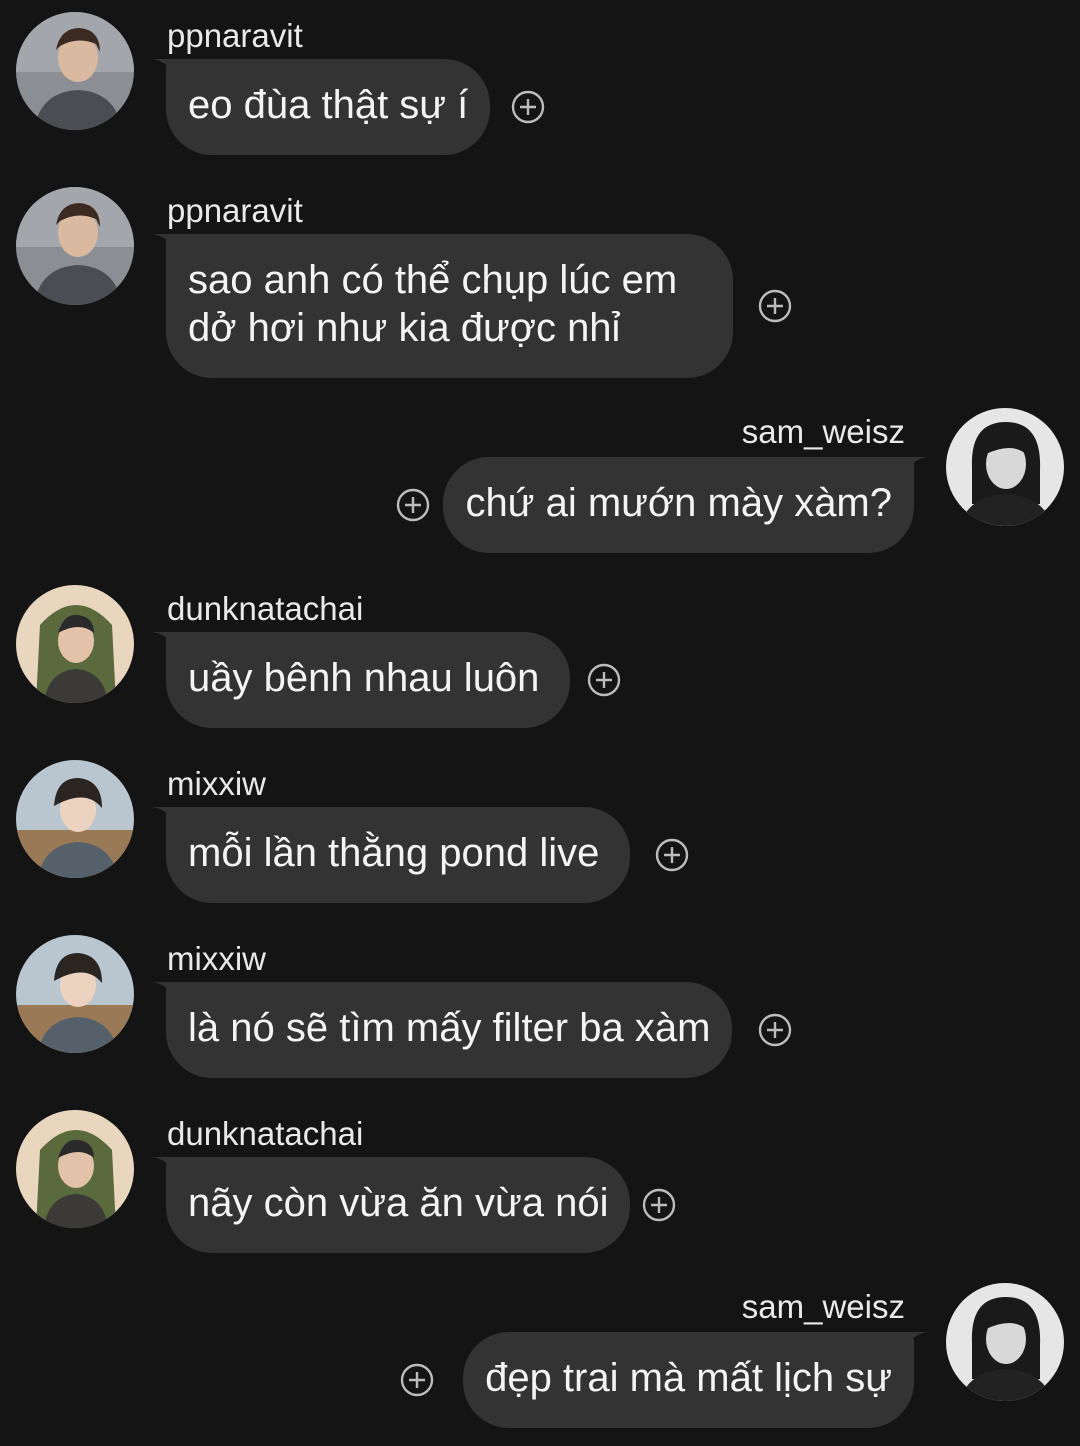 This screenshot has width=1080, height=1446. I want to click on message-bubble: eo đùa thật sự í, so click(328, 107).